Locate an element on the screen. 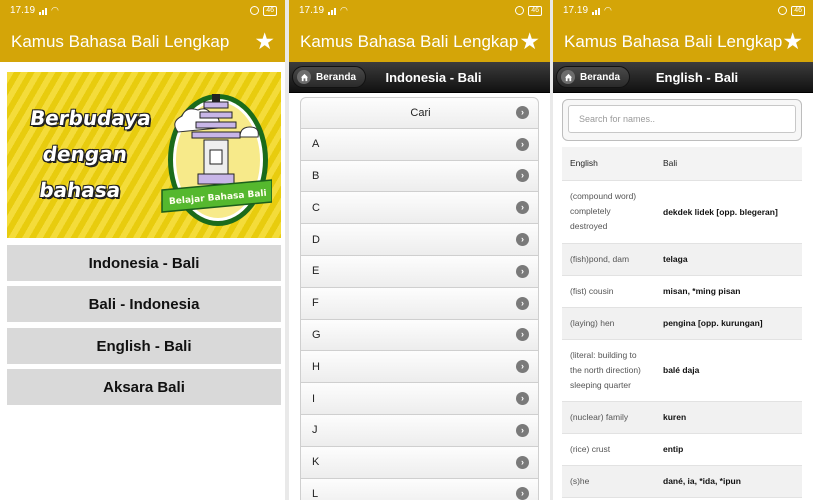 The image size is (813, 500). bali-cell: entip is located at coordinates (728, 449).